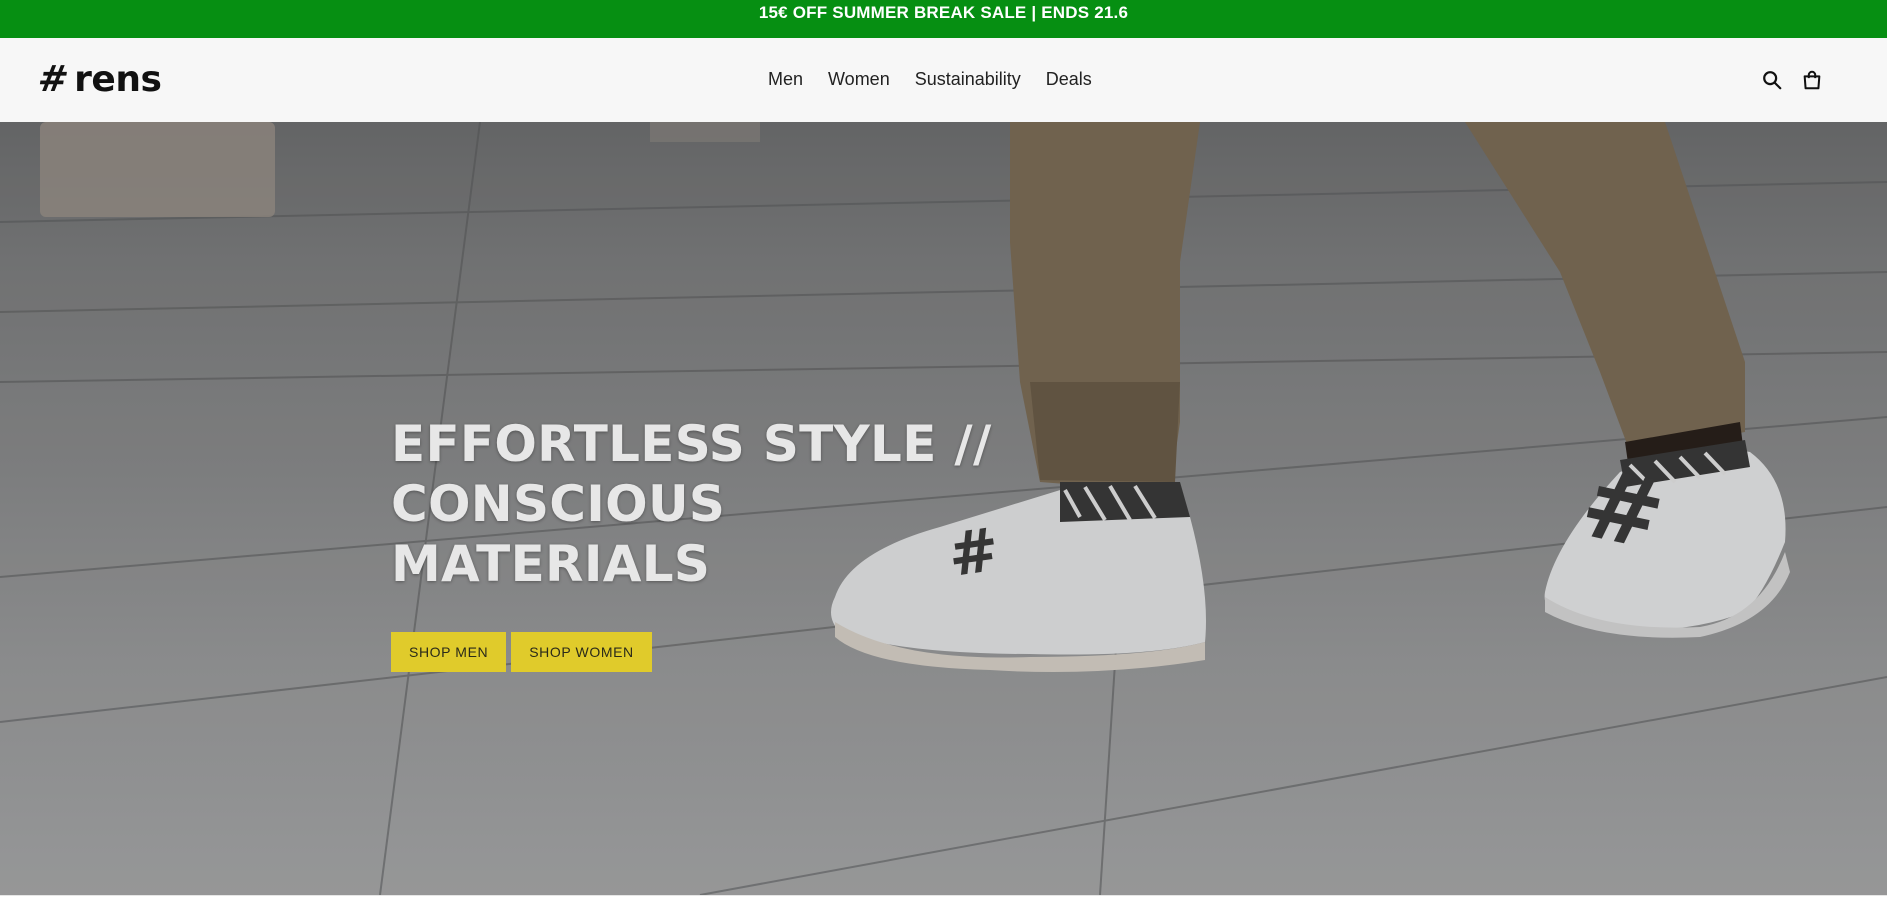  Describe the element at coordinates (968, 79) in the screenshot. I see `nav-item-sustainability: Sustainability` at that location.